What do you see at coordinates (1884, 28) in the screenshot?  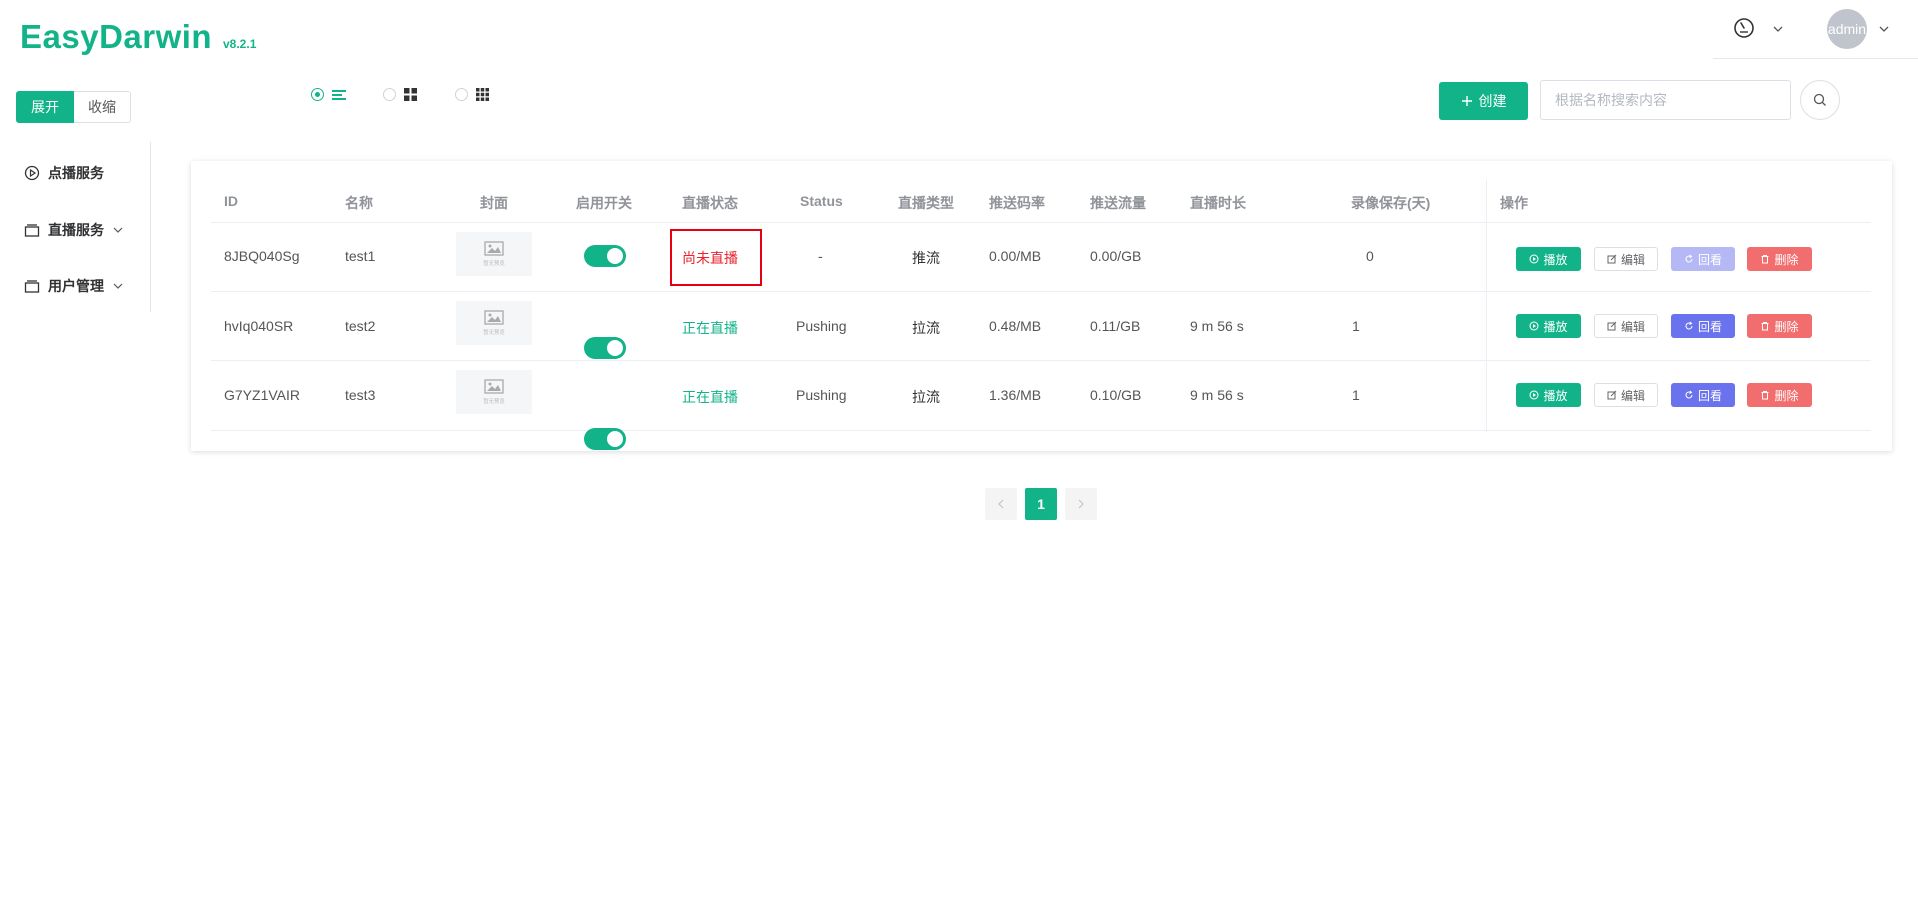 I see `user-menu-chevron-down-icon` at bounding box center [1884, 28].